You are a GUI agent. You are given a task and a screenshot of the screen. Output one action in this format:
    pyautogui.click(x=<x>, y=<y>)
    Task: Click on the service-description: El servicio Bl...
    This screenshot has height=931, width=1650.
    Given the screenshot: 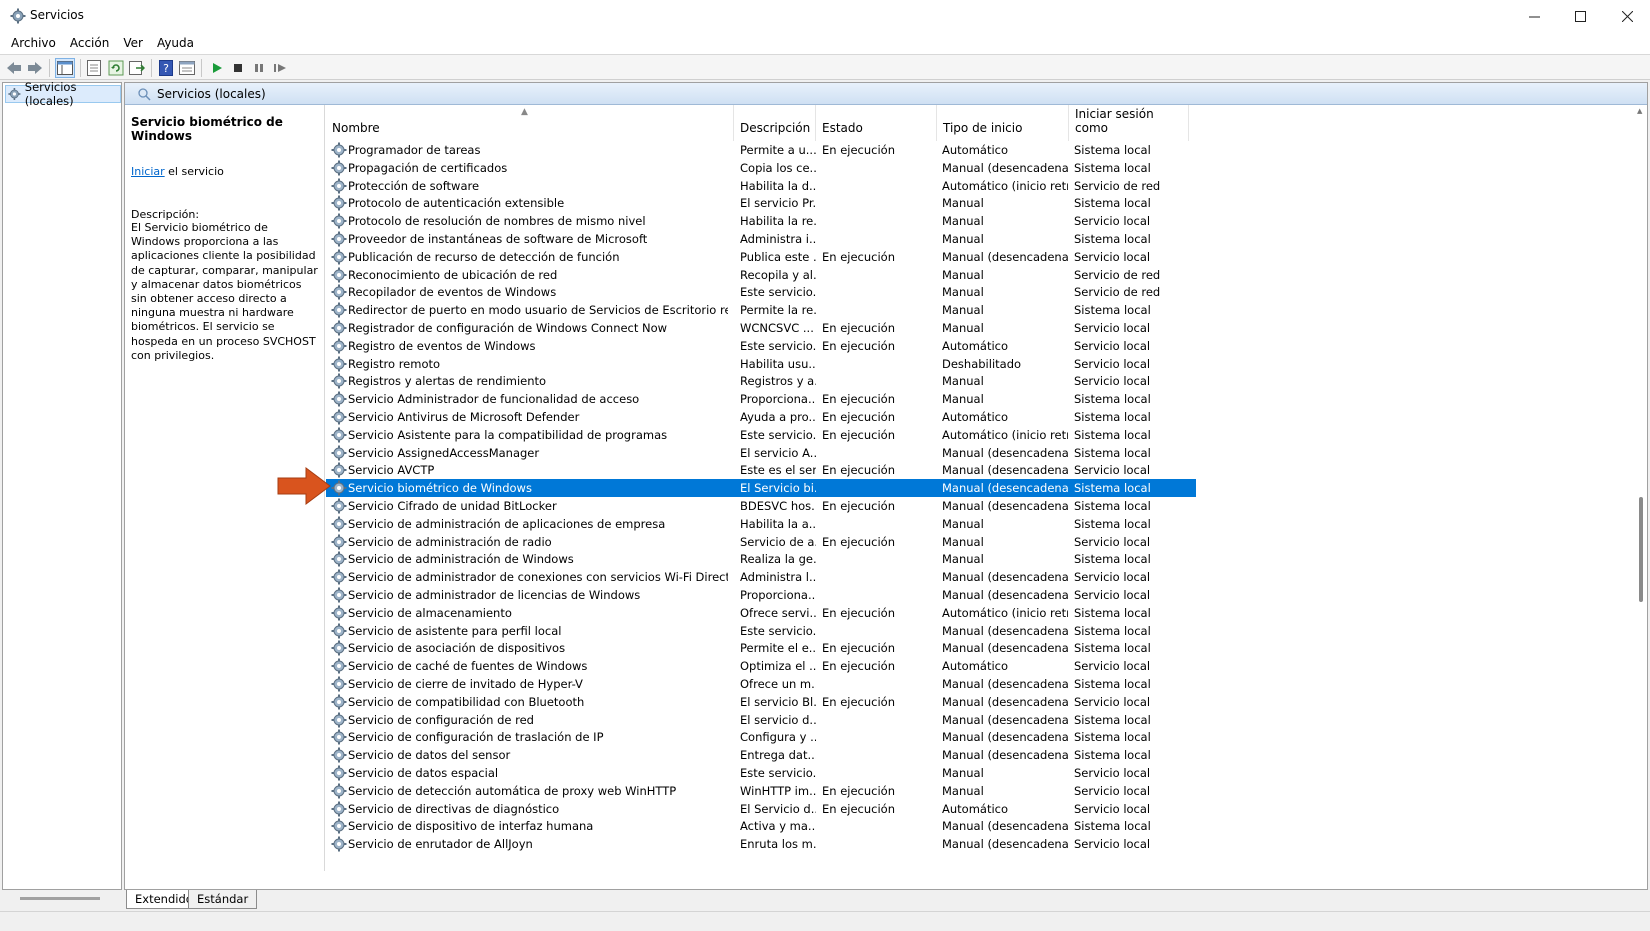 What is the action you would take?
    pyautogui.click(x=778, y=701)
    